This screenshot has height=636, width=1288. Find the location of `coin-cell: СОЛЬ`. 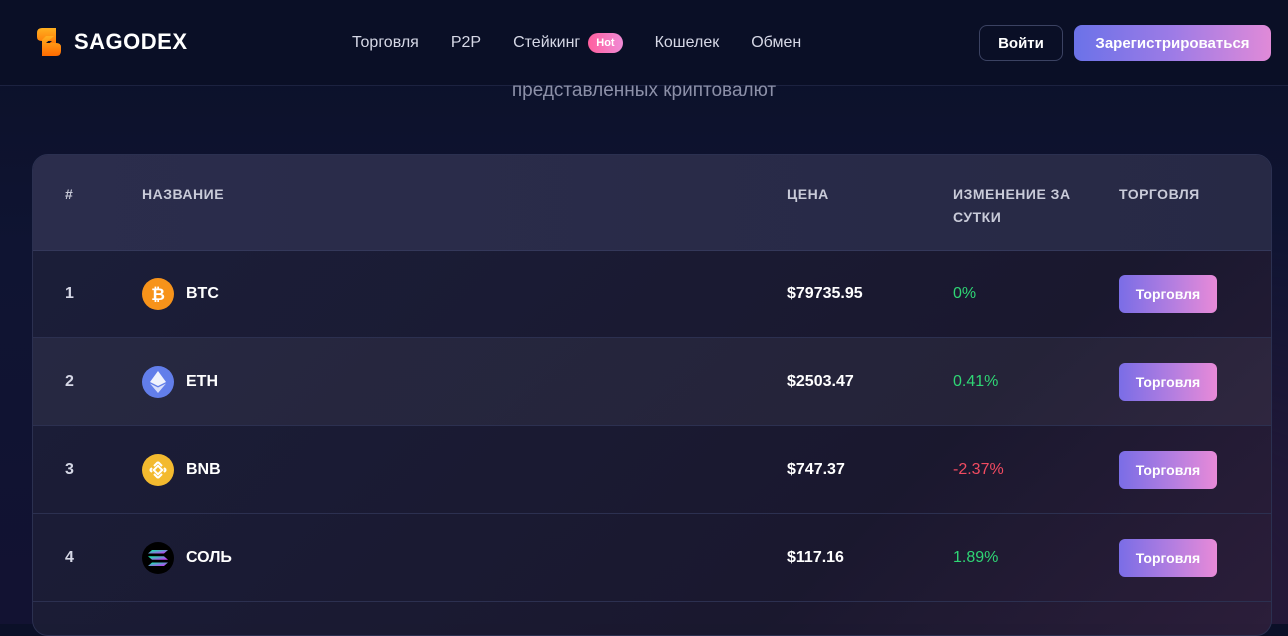

coin-cell: СОЛЬ is located at coordinates (187, 558).